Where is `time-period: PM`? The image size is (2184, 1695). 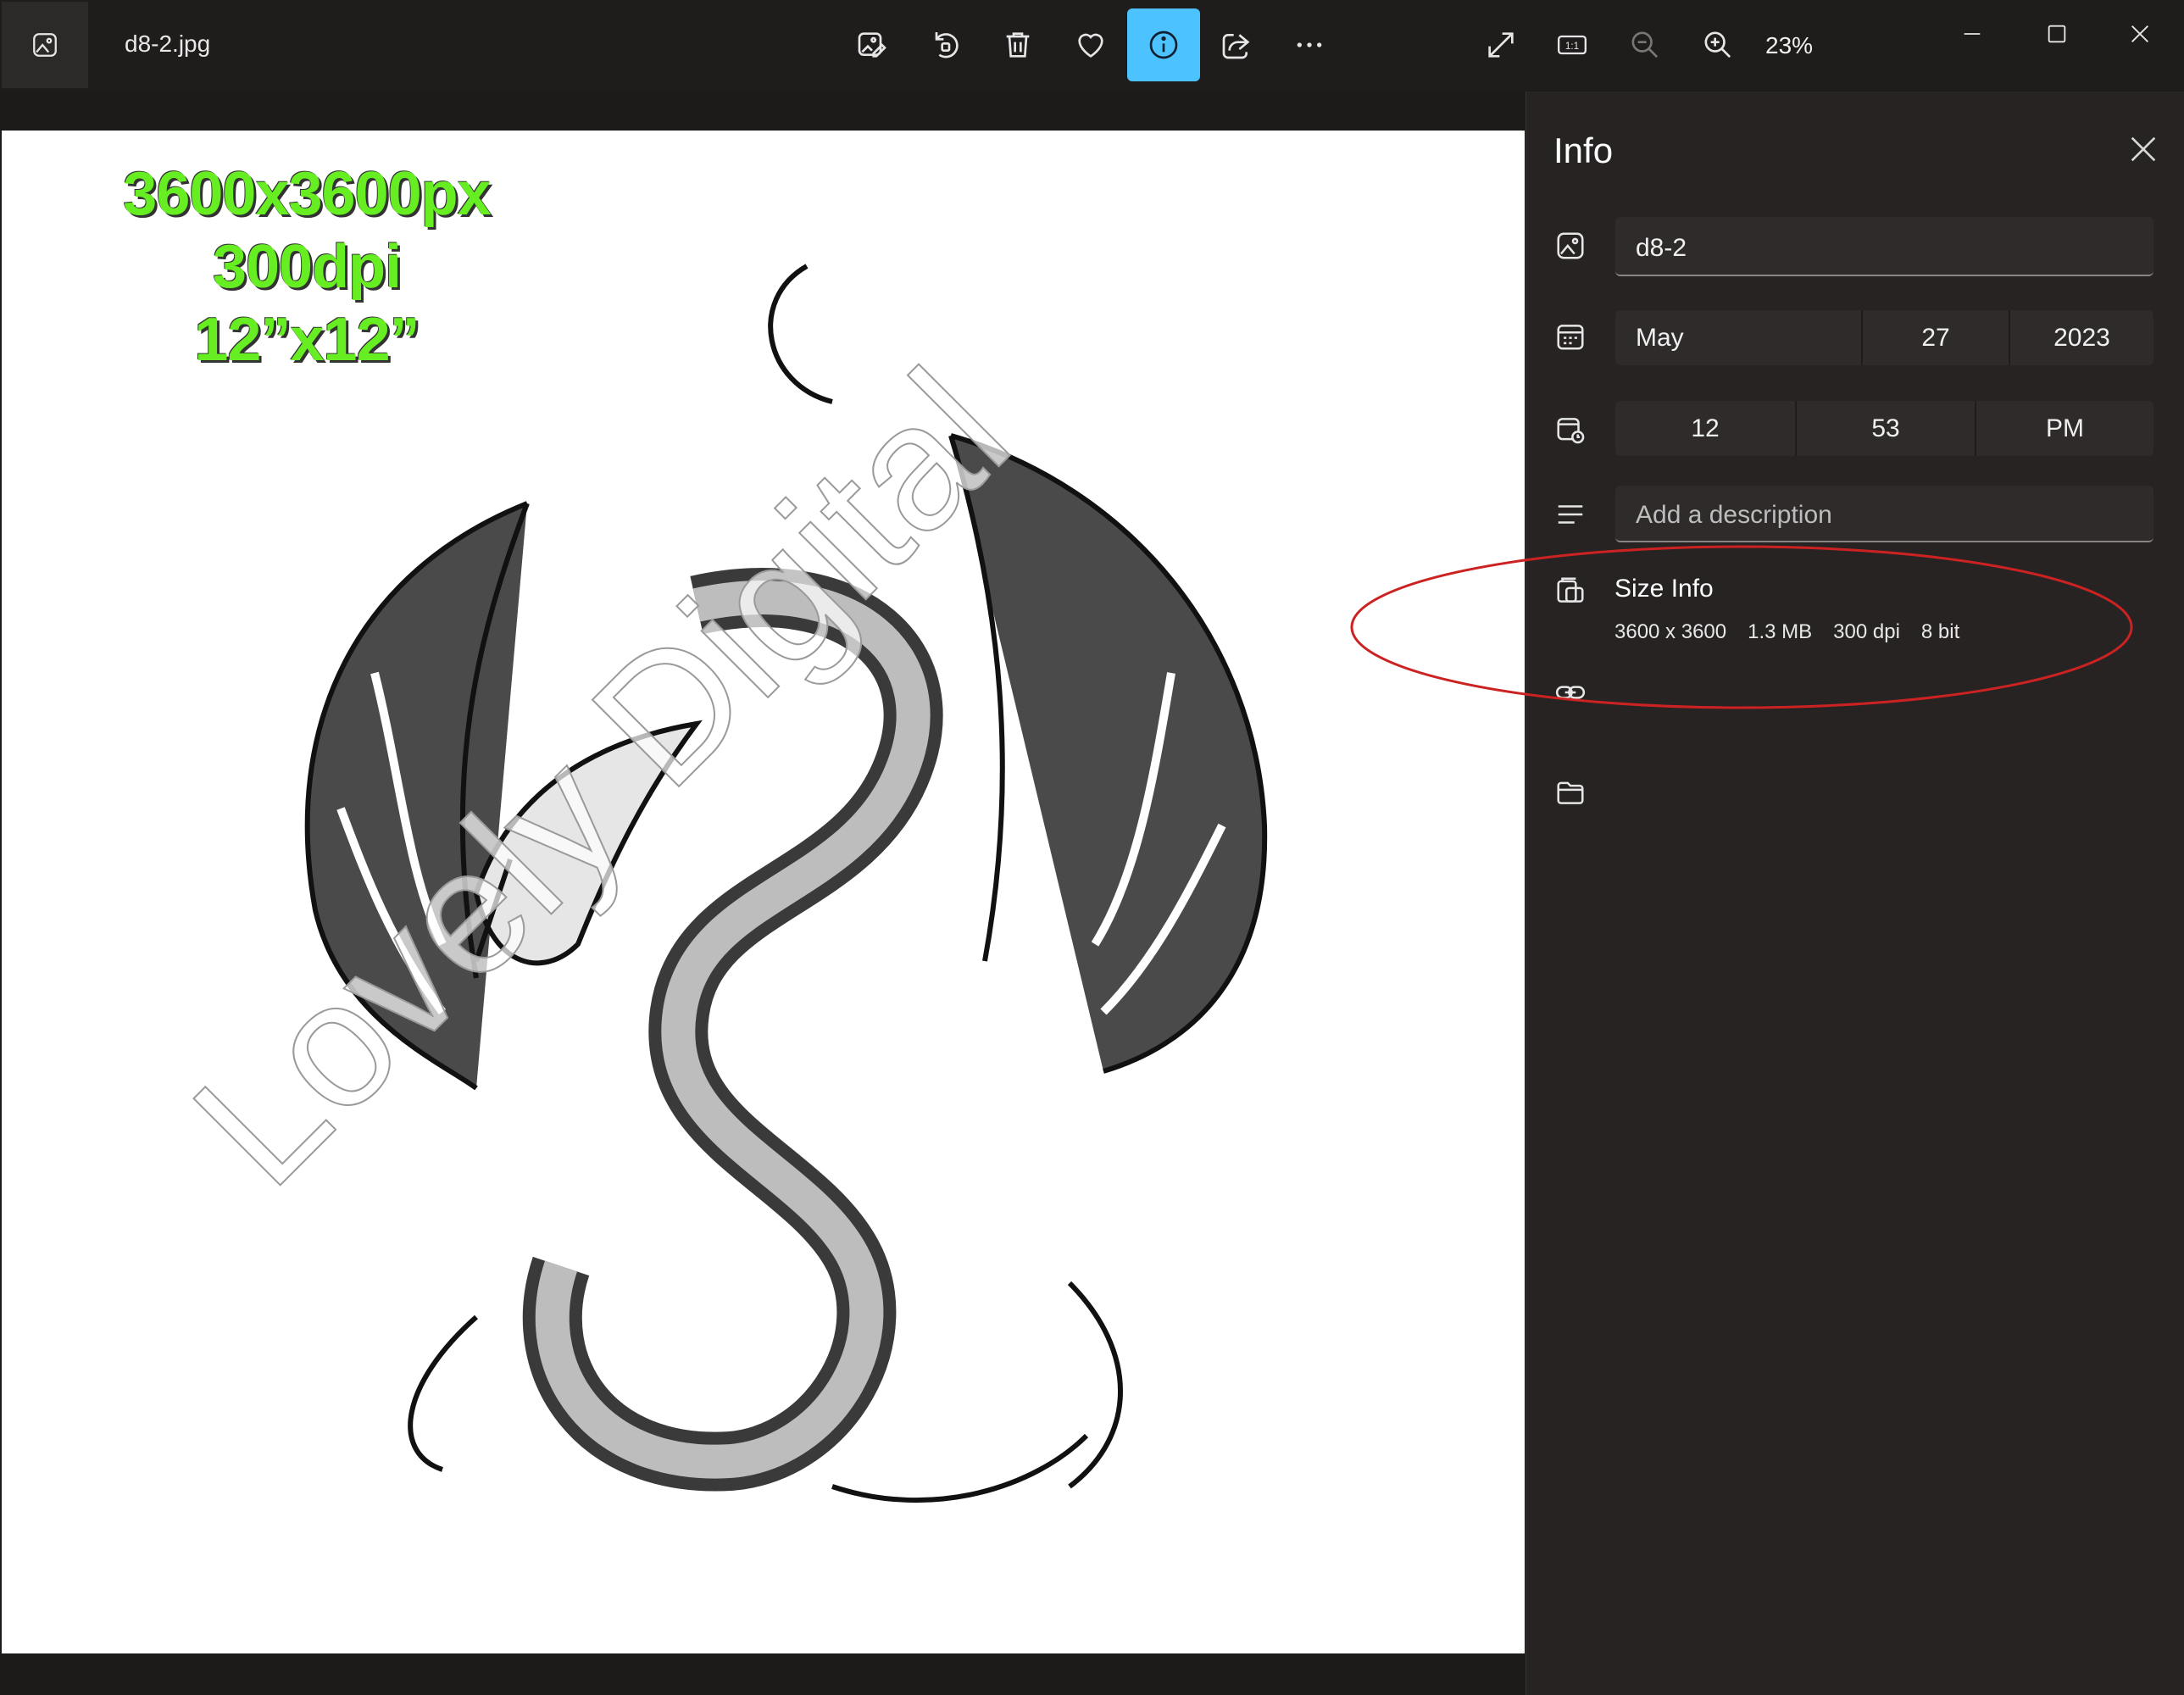 time-period: PM is located at coordinates (2064, 428).